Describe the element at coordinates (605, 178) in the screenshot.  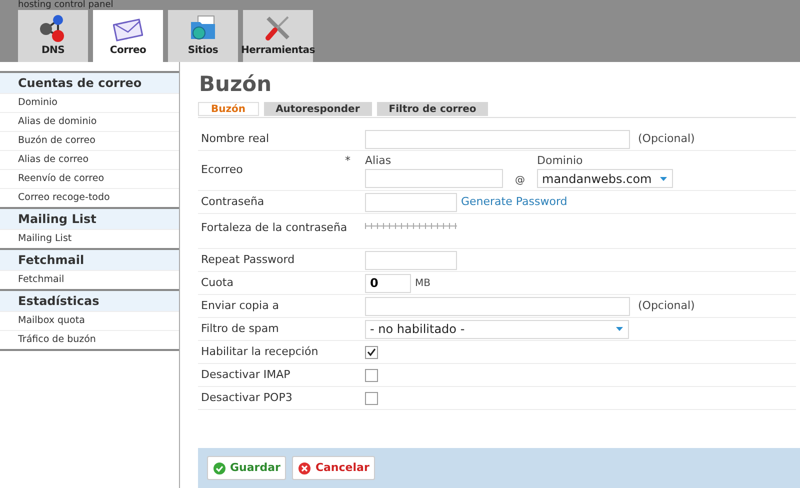
I see `domain-select: mandanwebs.com` at that location.